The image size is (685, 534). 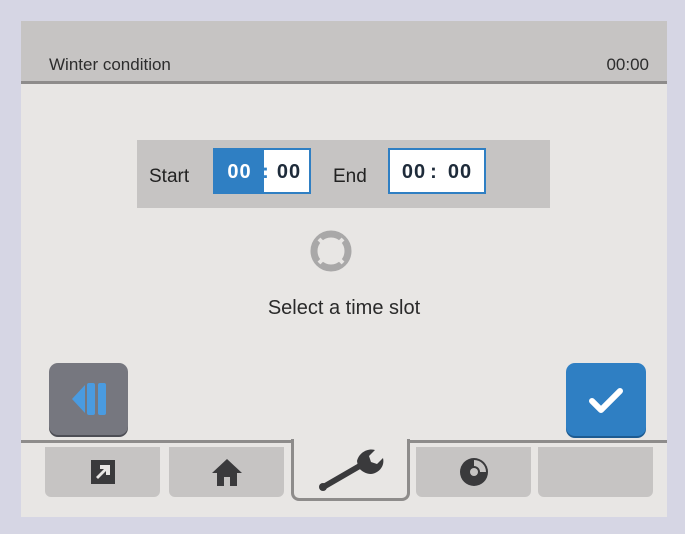 What do you see at coordinates (595, 472) in the screenshot?
I see `tab-empty` at bounding box center [595, 472].